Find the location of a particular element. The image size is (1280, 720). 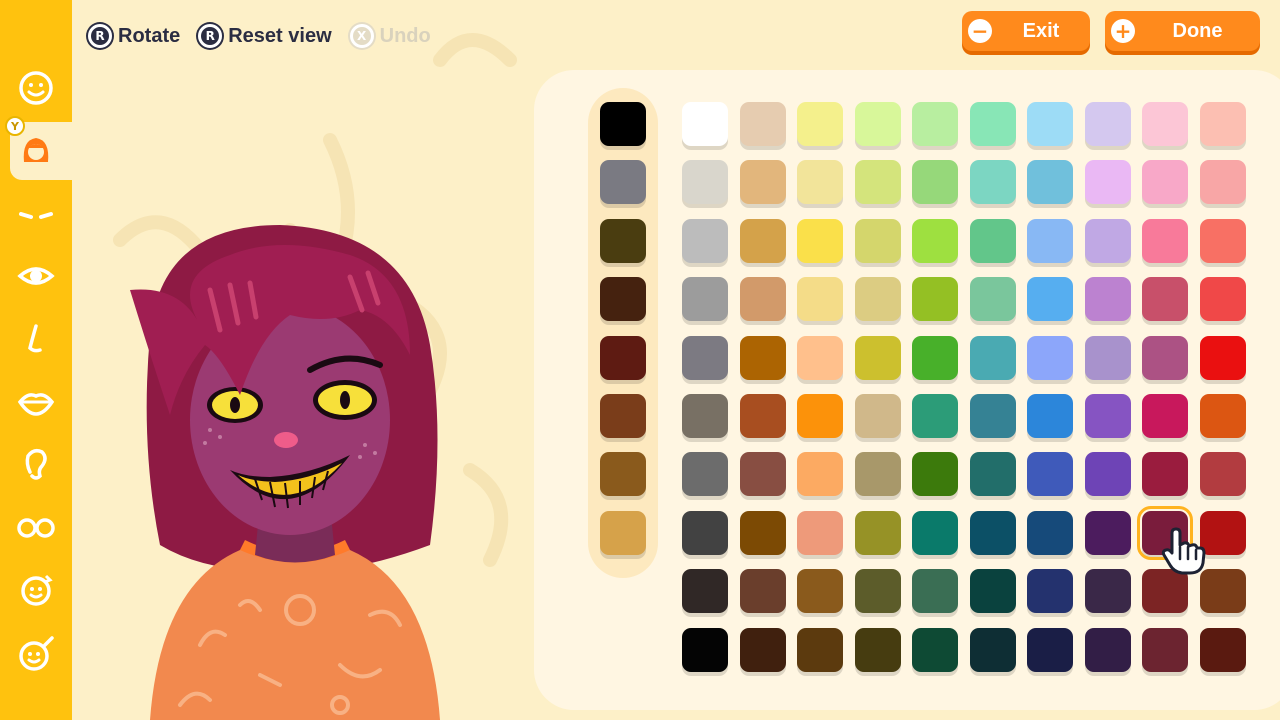

makeup-icon is located at coordinates (36, 654).